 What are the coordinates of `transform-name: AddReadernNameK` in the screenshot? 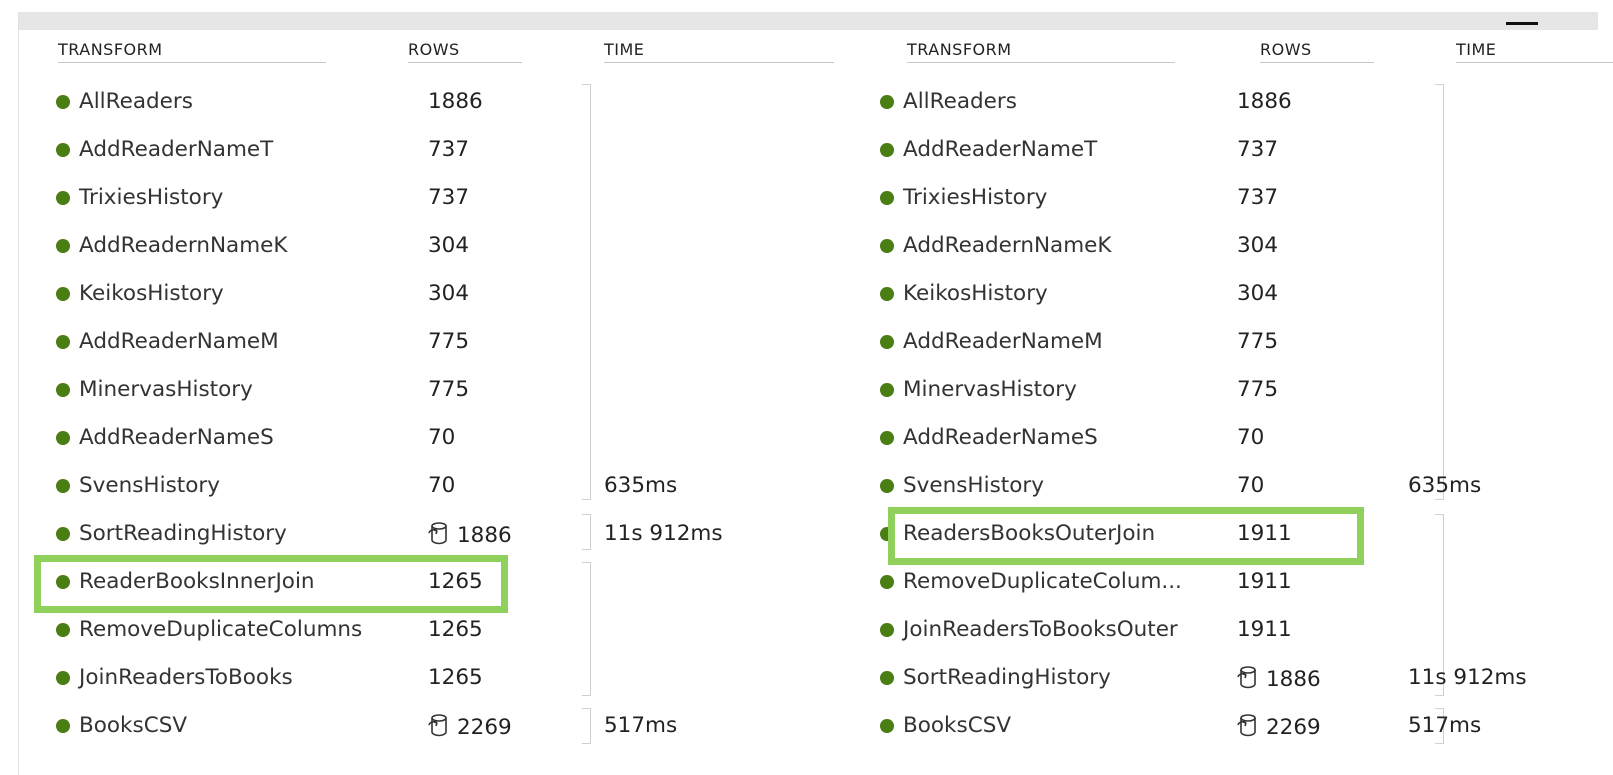 It's located at (183, 245).